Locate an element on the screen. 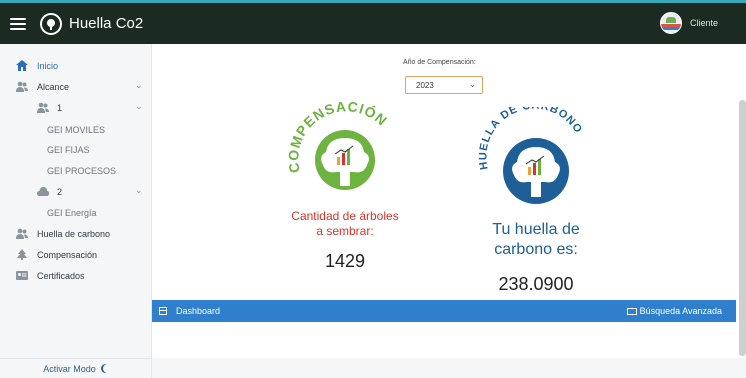 This screenshot has height=378, width=746. sidebar-item-gei-moviles: GEI MOVILES is located at coordinates (76, 130).